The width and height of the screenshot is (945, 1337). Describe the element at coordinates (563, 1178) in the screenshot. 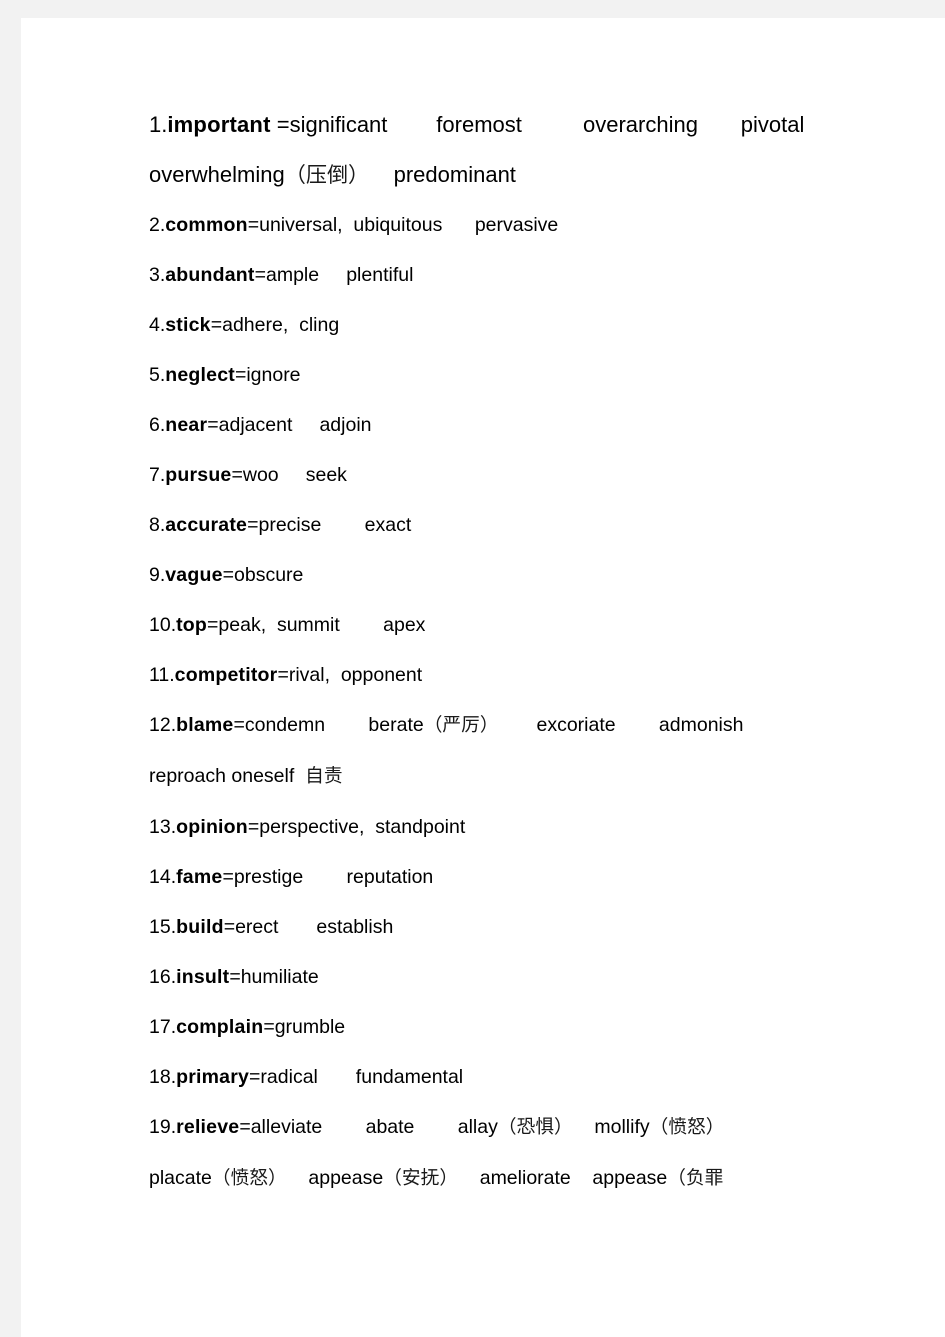

I see `continuation-tail: ameliorate appease` at that location.